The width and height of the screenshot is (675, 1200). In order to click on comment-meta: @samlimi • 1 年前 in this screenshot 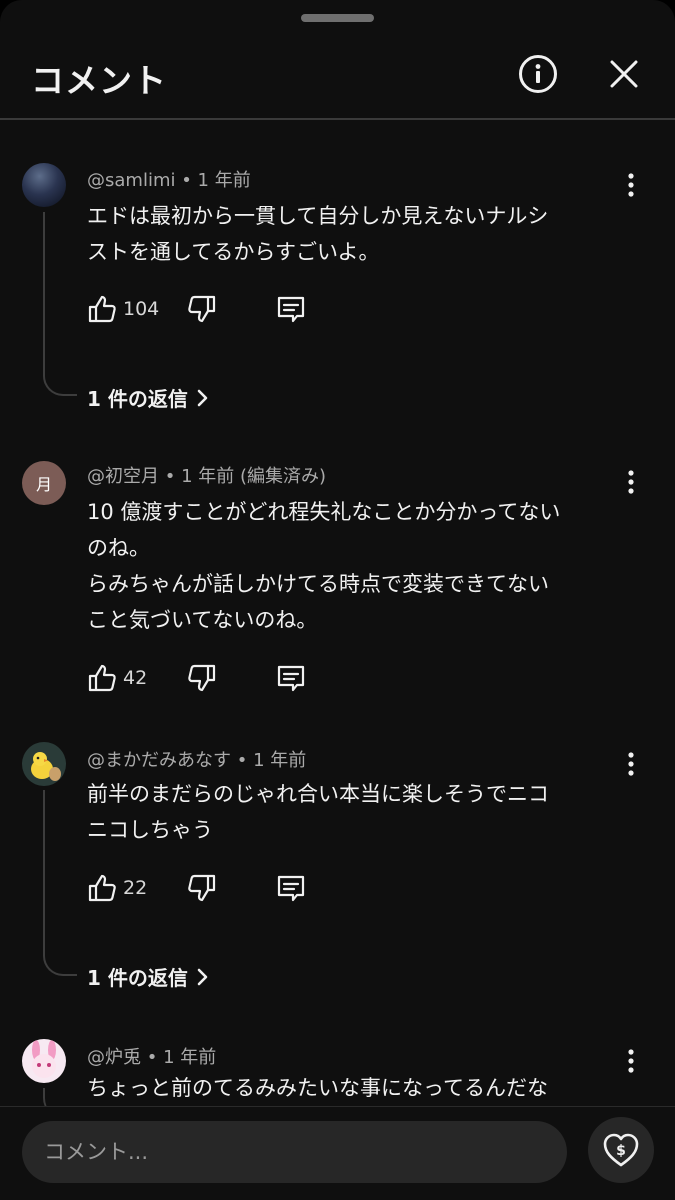, I will do `click(169, 180)`.